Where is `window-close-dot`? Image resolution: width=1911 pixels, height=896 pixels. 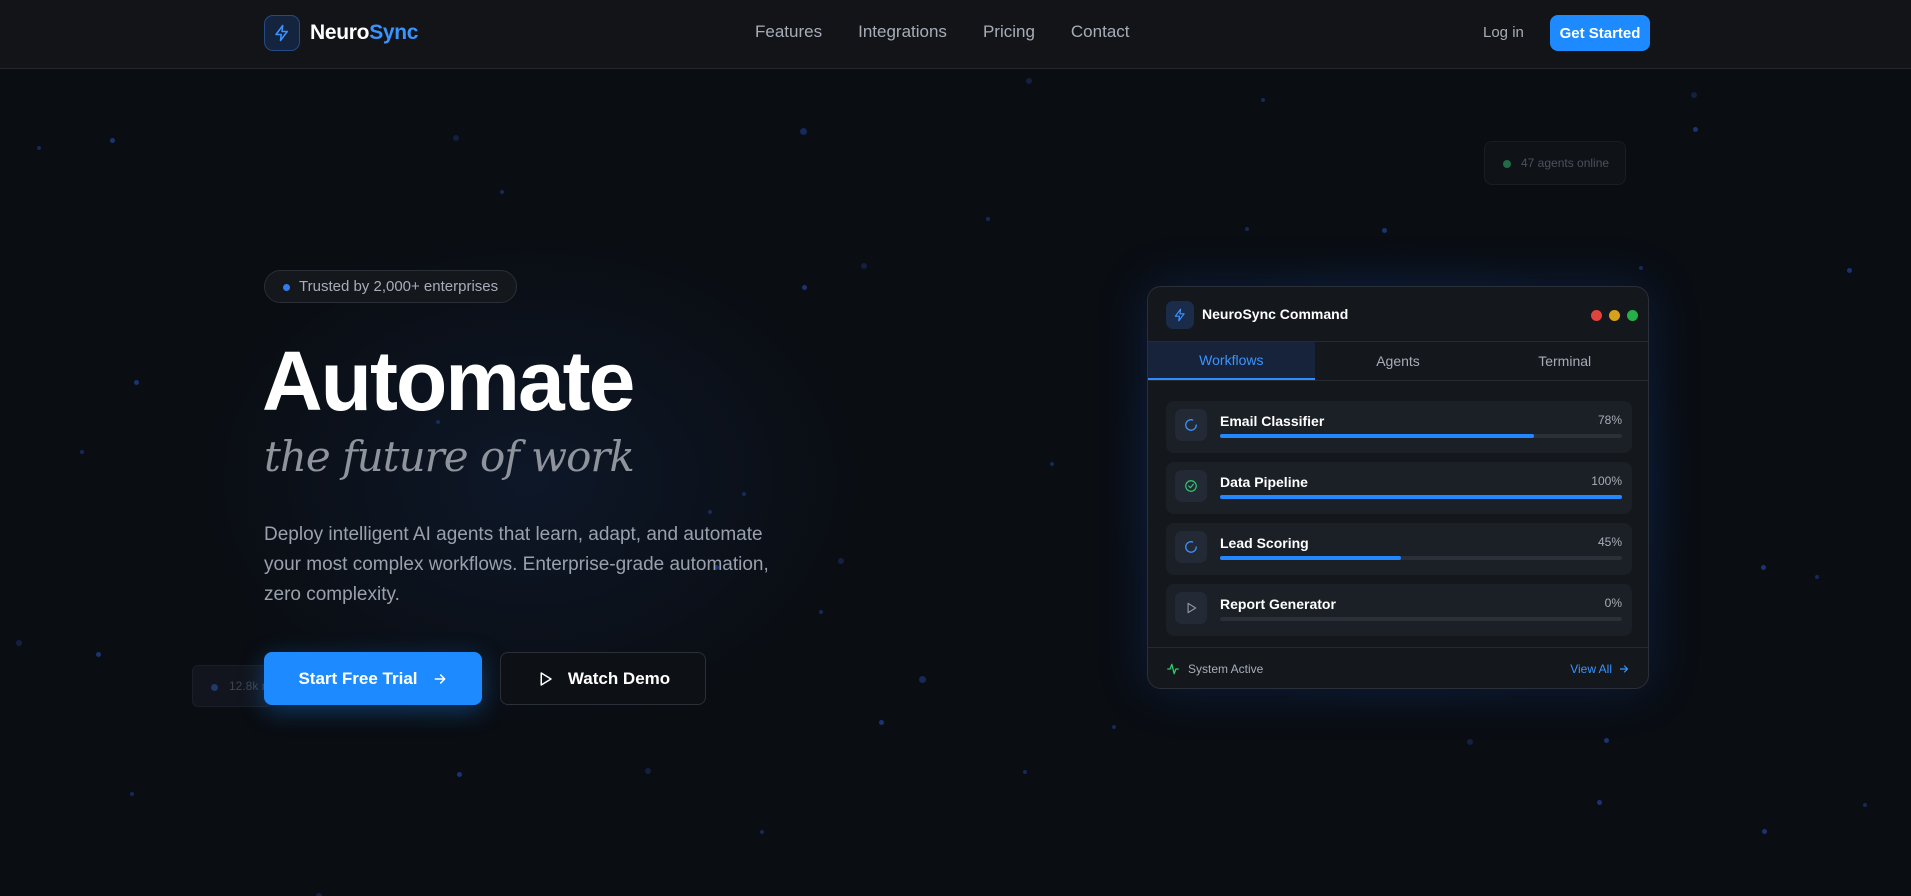 window-close-dot is located at coordinates (1596, 315).